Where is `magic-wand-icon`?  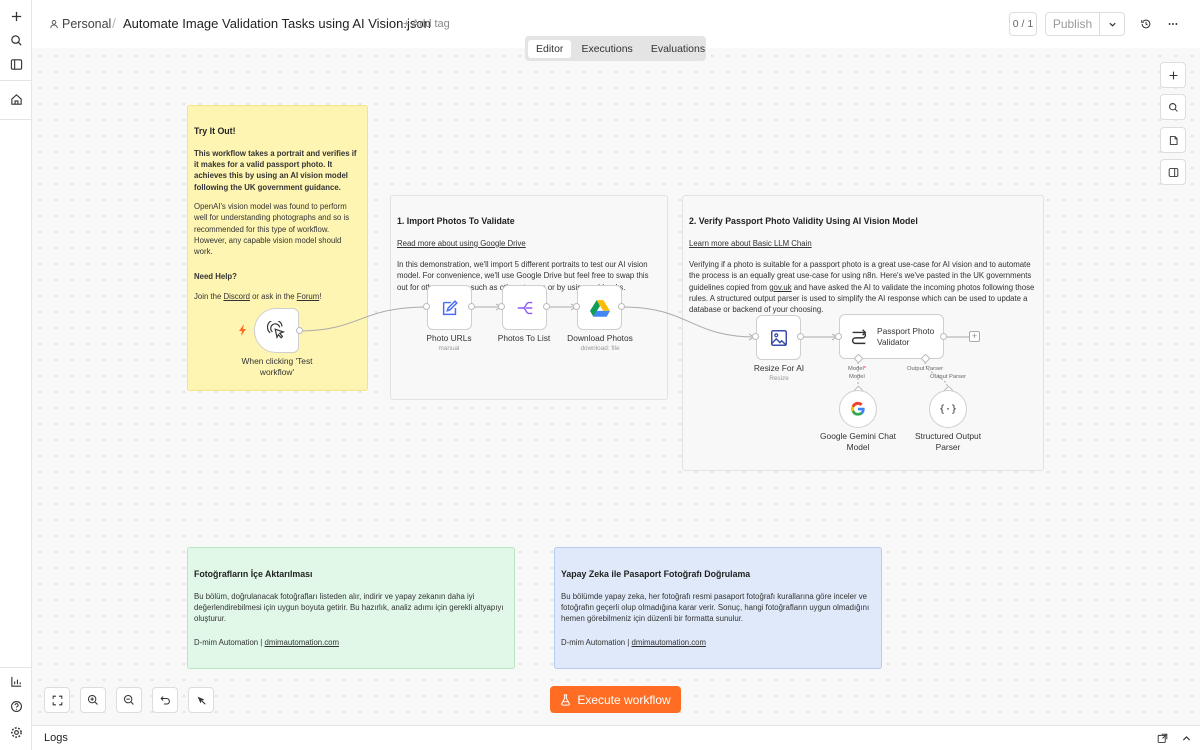
magic-wand-icon is located at coordinates (201, 700).